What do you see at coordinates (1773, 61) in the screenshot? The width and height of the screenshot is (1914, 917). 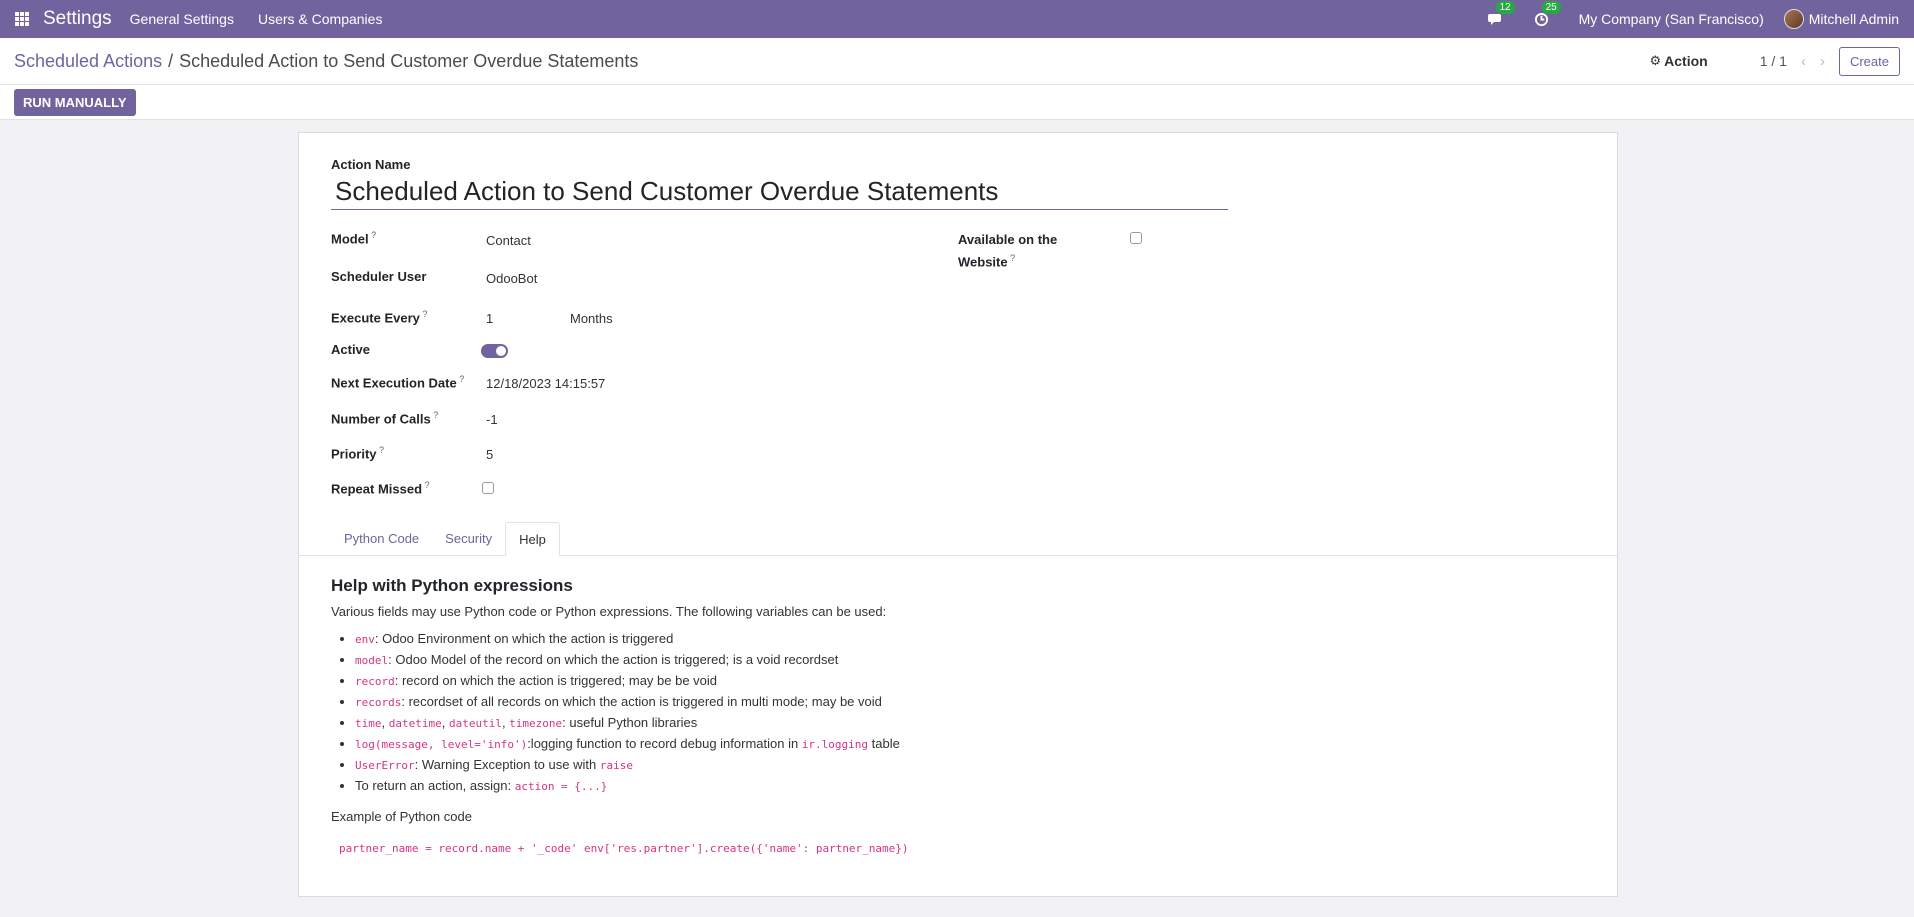 I see `pager-value: 1 / 1` at bounding box center [1773, 61].